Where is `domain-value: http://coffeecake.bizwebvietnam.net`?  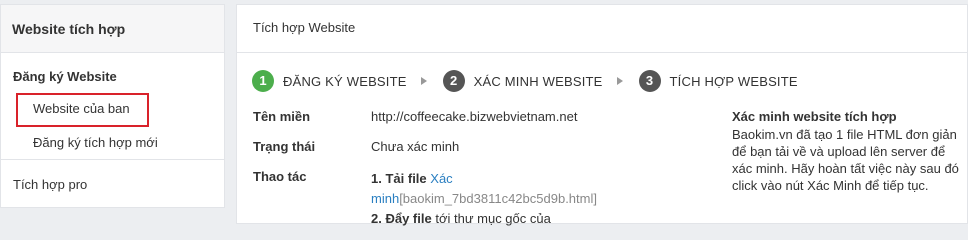 domain-value: http://coffeecake.bizwebvietnam.net is located at coordinates (474, 116).